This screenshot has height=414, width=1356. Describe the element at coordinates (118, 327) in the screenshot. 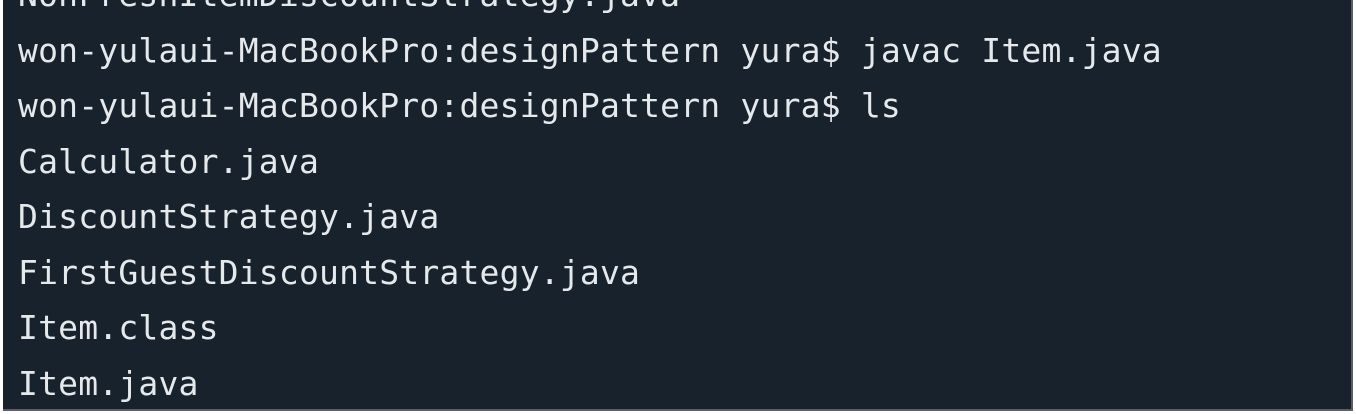

I see `terminal-line-file: Item.class` at that location.